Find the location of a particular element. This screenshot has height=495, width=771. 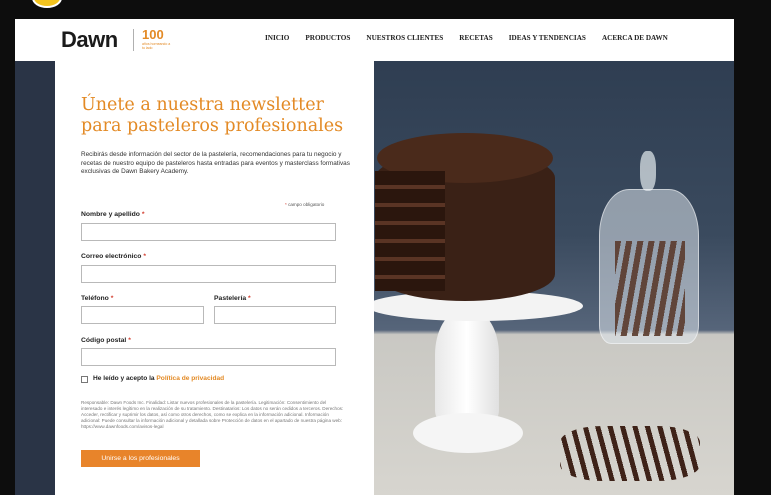

bakery-input is located at coordinates (275, 315).